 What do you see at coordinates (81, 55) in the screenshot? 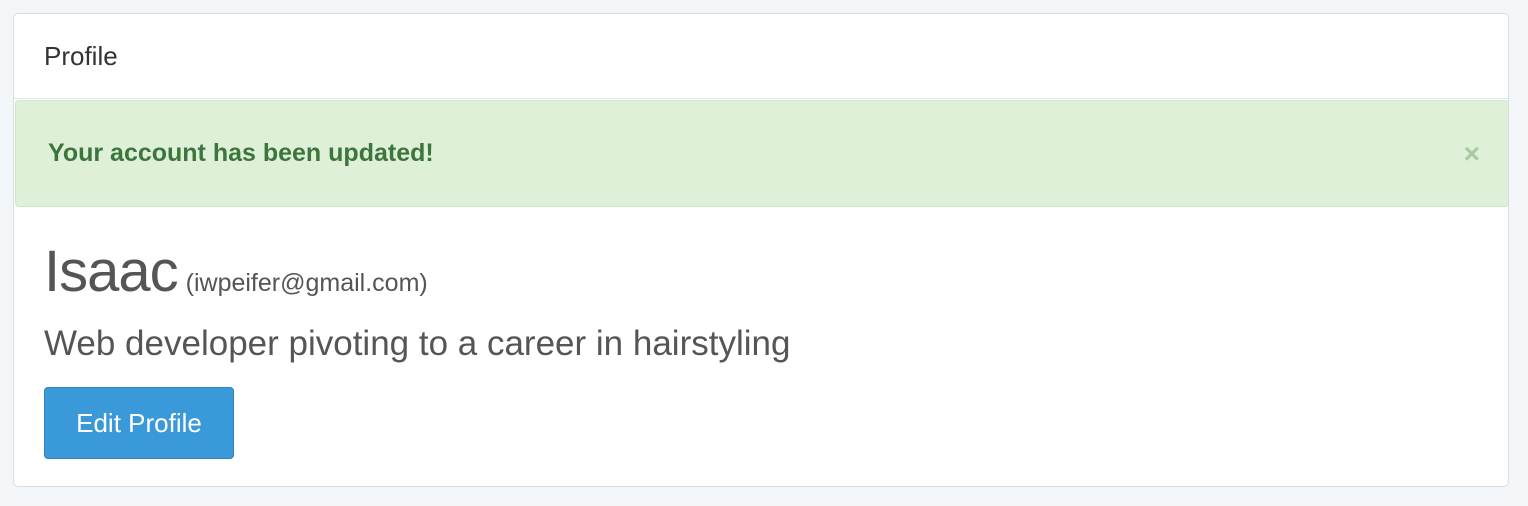
I see `panel-title: Profile` at bounding box center [81, 55].